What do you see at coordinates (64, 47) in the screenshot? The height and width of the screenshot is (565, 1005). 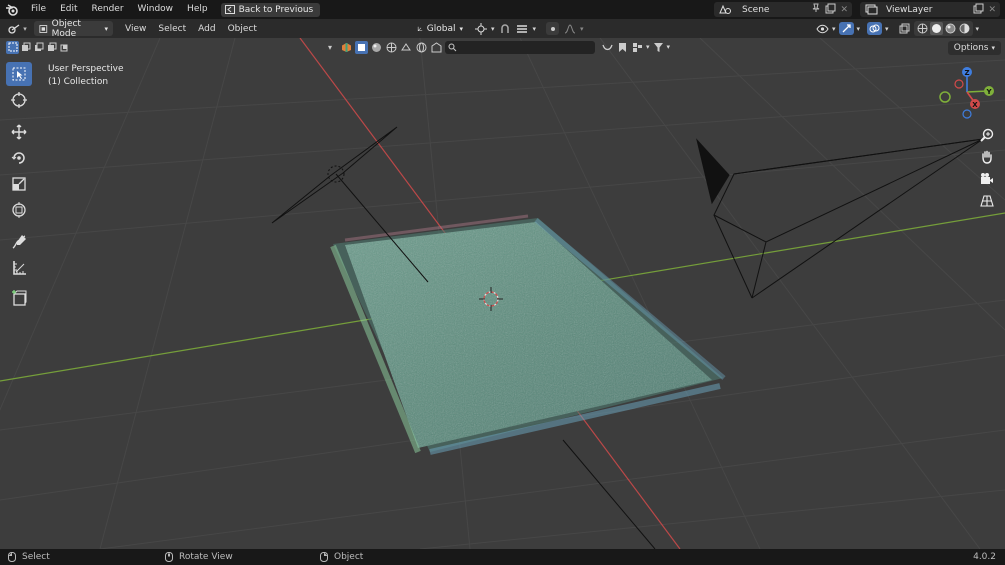 I see `select-intersect-icon` at bounding box center [64, 47].